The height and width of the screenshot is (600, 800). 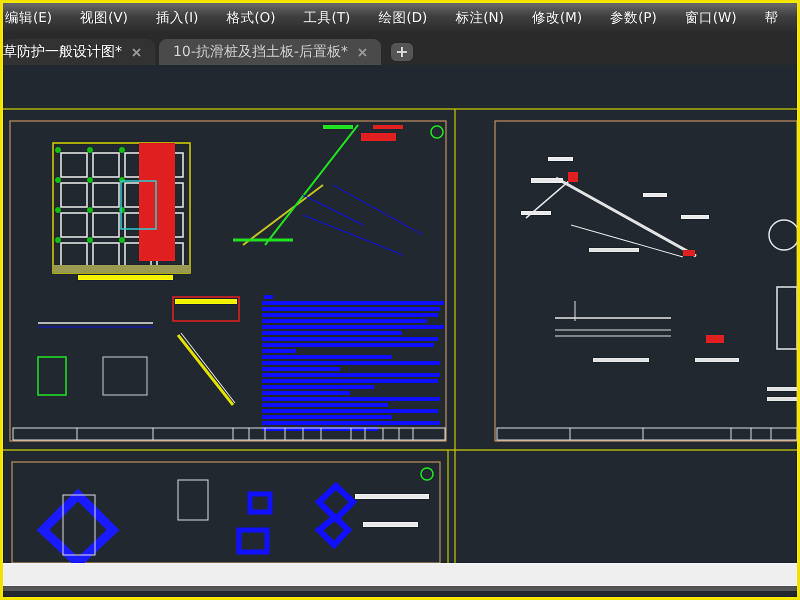 What do you see at coordinates (770, 18) in the screenshot?
I see `menu-item: 帮` at bounding box center [770, 18].